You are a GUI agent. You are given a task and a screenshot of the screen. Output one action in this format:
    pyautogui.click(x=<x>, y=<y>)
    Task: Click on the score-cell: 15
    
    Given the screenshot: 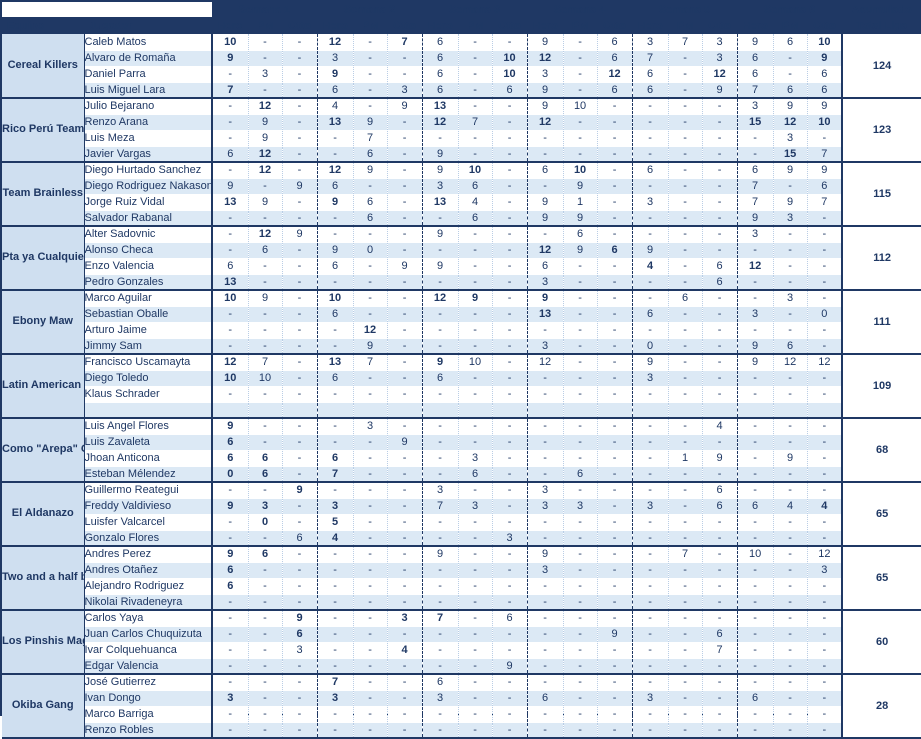 What is the action you would take?
    pyautogui.click(x=790, y=154)
    